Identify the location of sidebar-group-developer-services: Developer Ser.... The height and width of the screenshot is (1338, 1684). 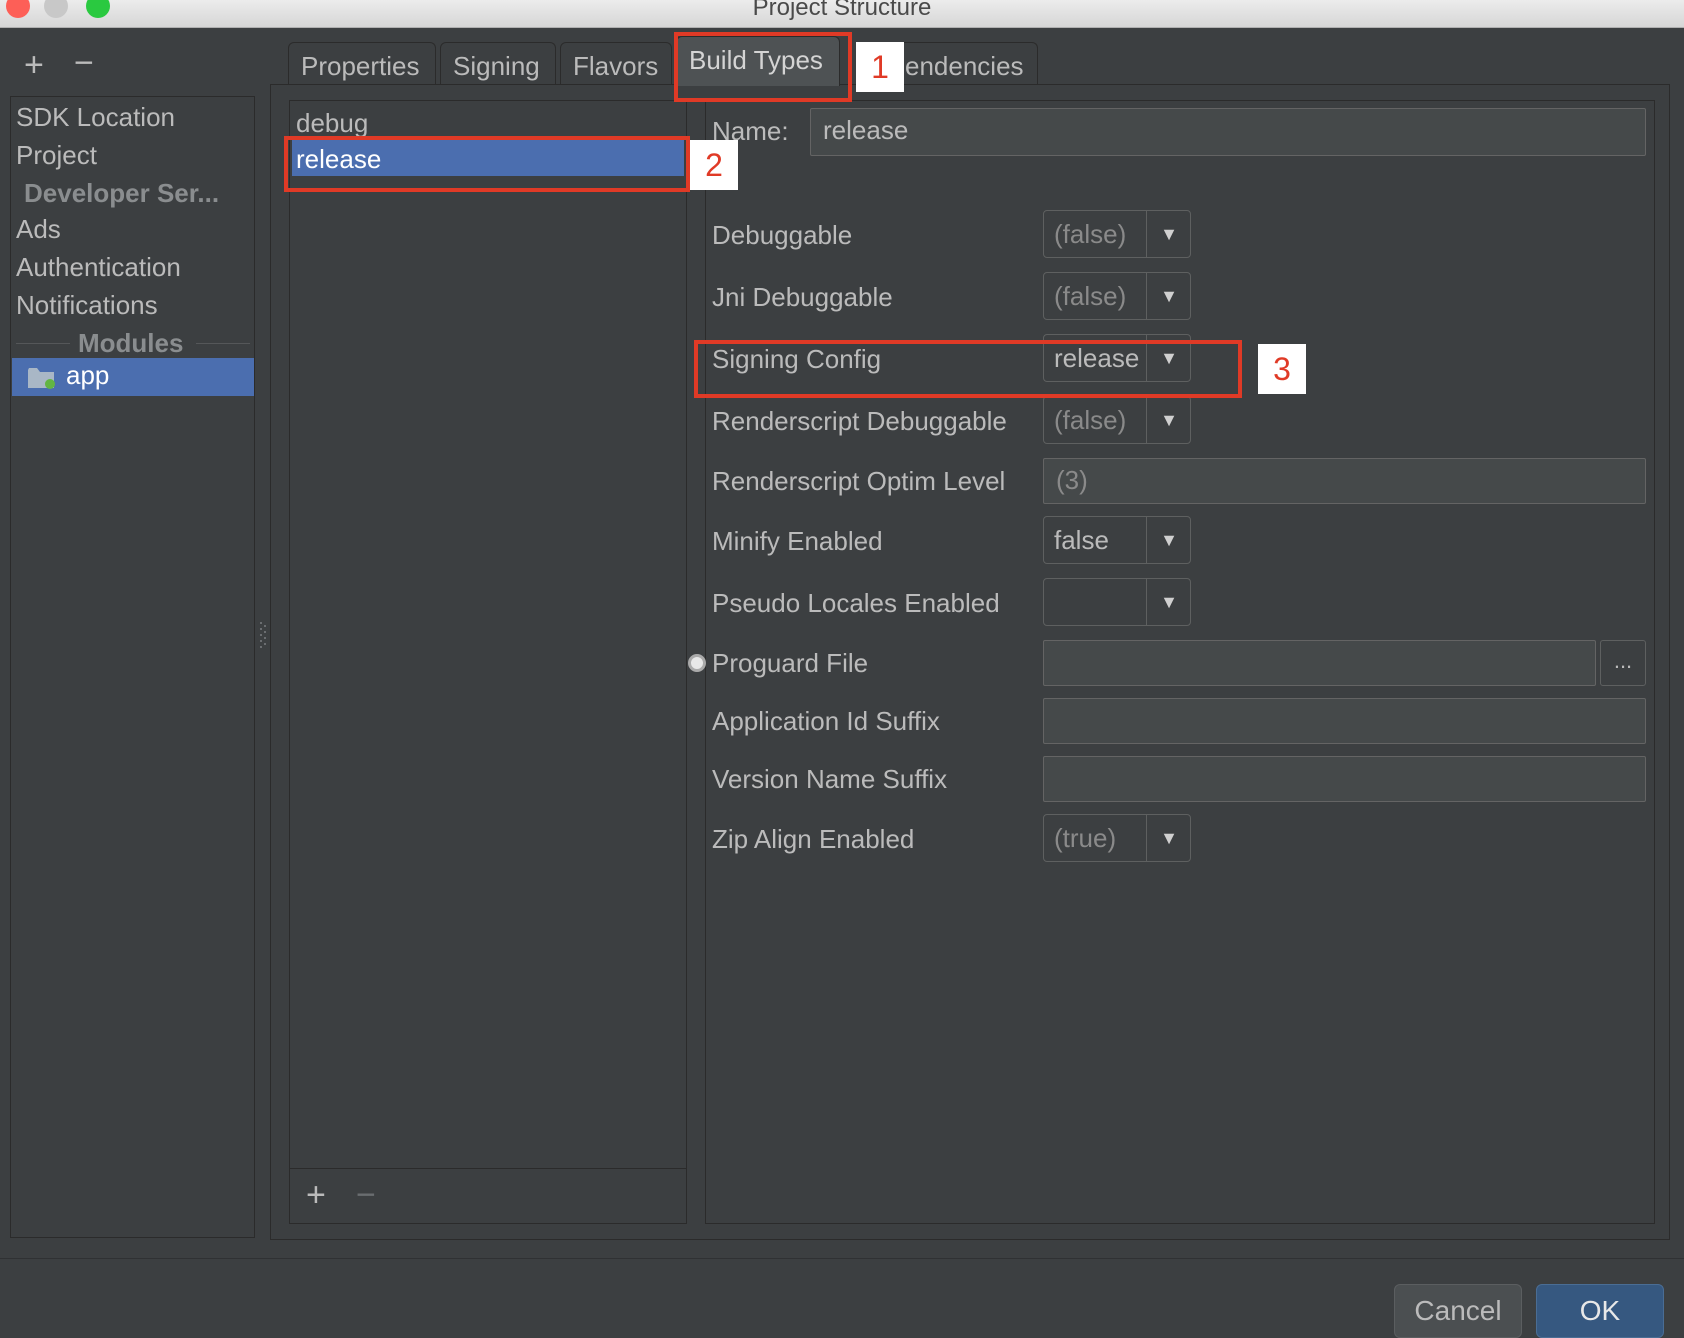
(122, 193).